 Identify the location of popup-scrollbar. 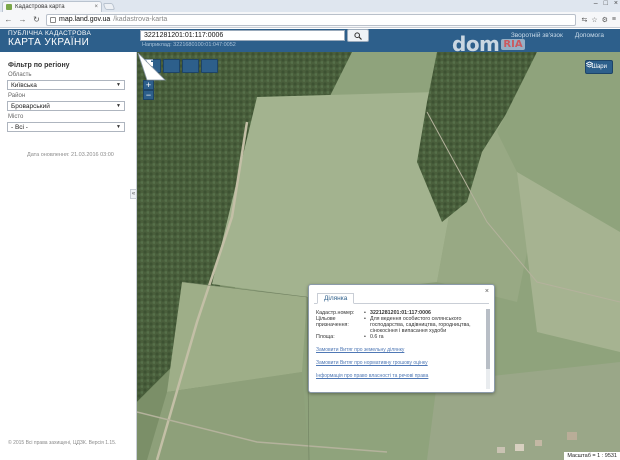
(488, 349).